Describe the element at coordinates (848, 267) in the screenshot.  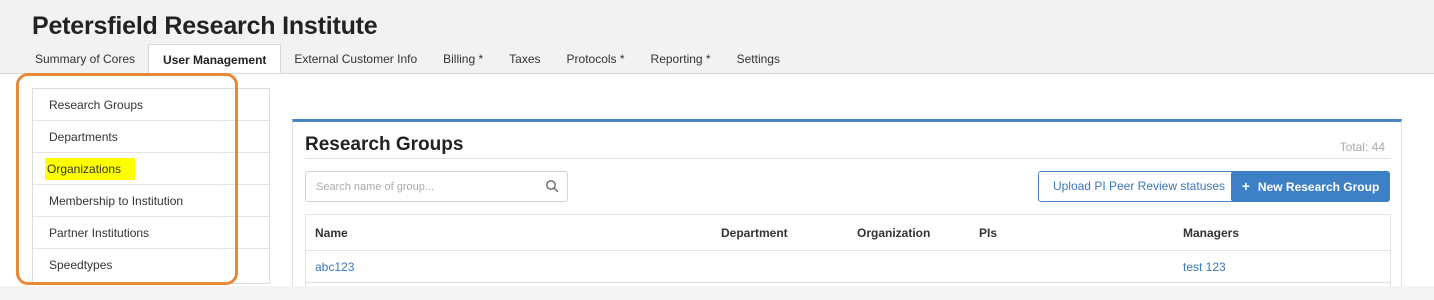
I see `table-row: abc123 test 123` at that location.